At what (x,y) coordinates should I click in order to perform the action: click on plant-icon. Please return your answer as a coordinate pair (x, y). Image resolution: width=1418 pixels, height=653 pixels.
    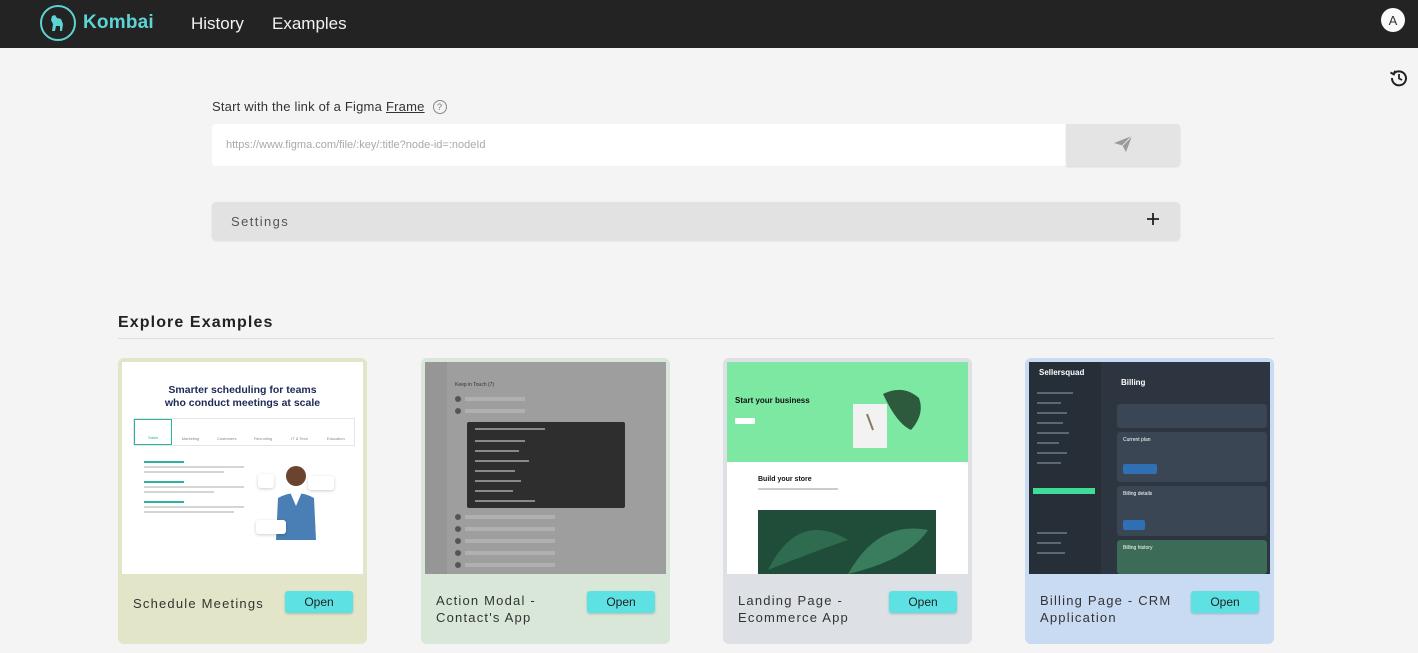
    Looking at the image, I should click on (887, 418).